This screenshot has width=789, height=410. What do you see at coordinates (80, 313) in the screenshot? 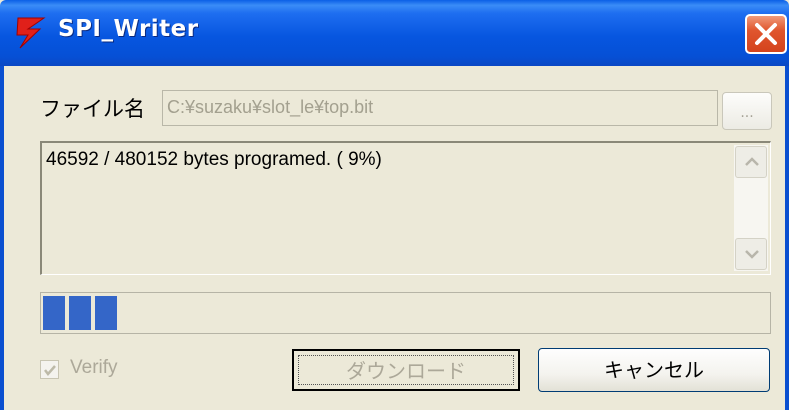
I see `progress-bar-fill` at bounding box center [80, 313].